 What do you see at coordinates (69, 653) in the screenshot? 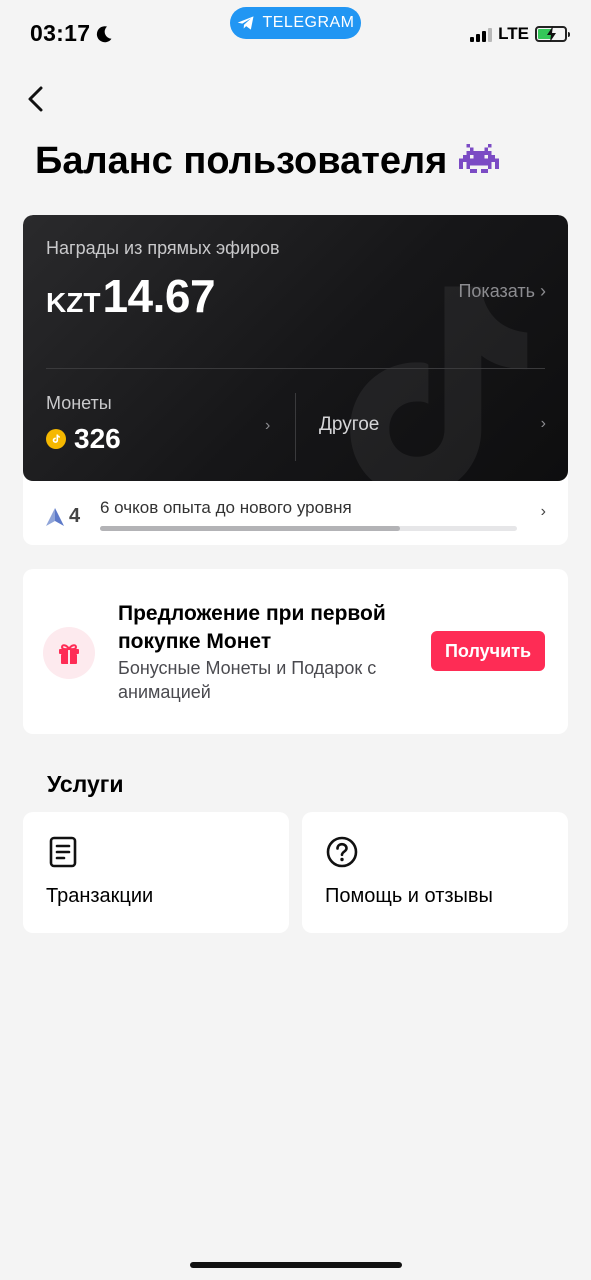
I see `gift-icon` at bounding box center [69, 653].